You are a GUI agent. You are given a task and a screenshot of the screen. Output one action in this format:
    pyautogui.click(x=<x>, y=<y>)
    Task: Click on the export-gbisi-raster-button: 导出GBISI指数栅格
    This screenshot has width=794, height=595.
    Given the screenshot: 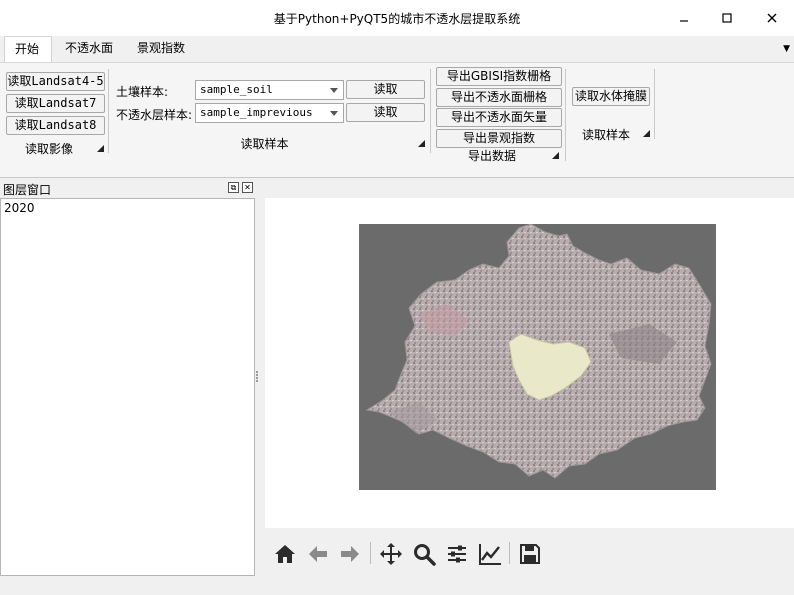 What is the action you would take?
    pyautogui.click(x=499, y=76)
    